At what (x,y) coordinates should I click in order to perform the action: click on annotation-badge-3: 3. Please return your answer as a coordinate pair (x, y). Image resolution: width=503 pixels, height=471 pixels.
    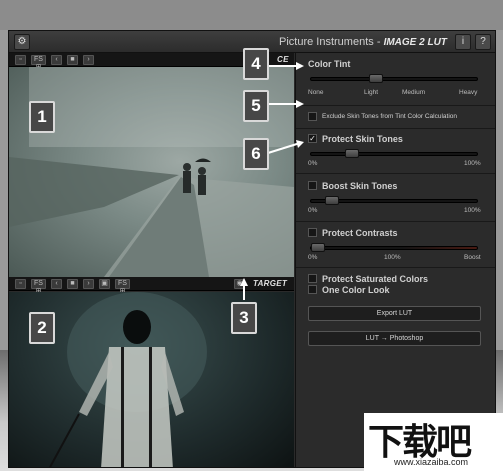
    Looking at the image, I should click on (244, 318).